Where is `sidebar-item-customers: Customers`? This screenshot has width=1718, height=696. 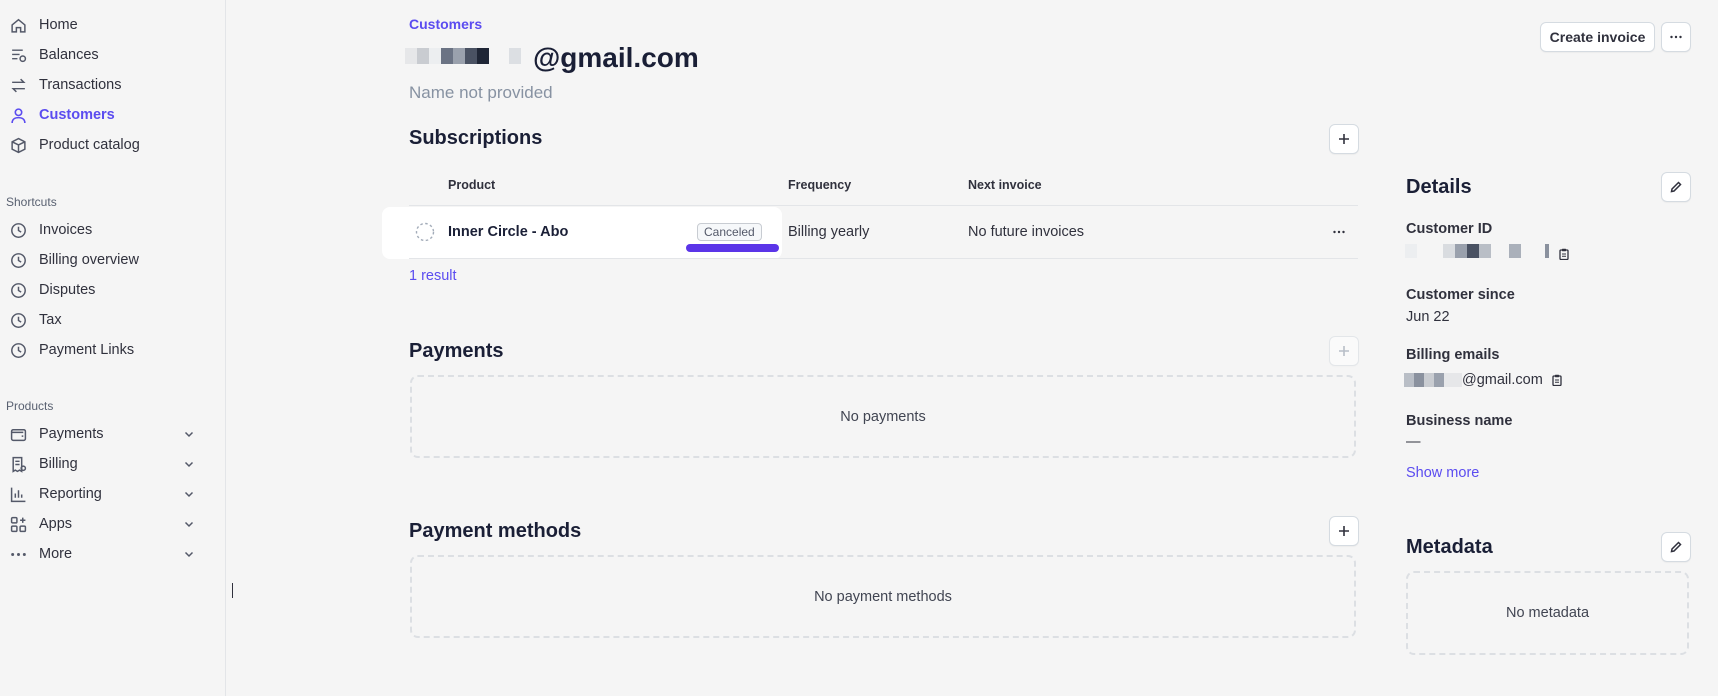
sidebar-item-customers: Customers is located at coordinates (105, 115).